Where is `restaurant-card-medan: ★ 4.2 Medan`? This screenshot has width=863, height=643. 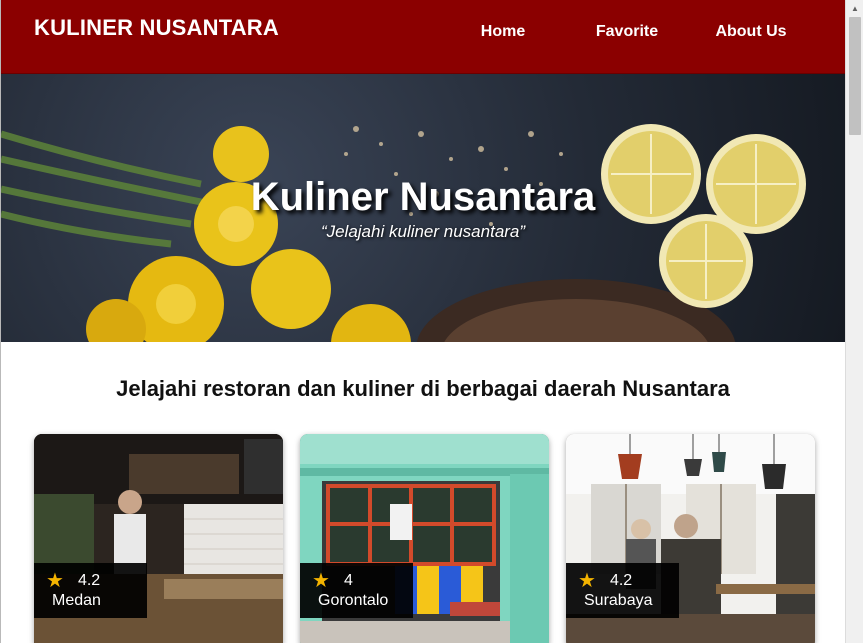 restaurant-card-medan: ★ 4.2 Medan is located at coordinates (158, 538).